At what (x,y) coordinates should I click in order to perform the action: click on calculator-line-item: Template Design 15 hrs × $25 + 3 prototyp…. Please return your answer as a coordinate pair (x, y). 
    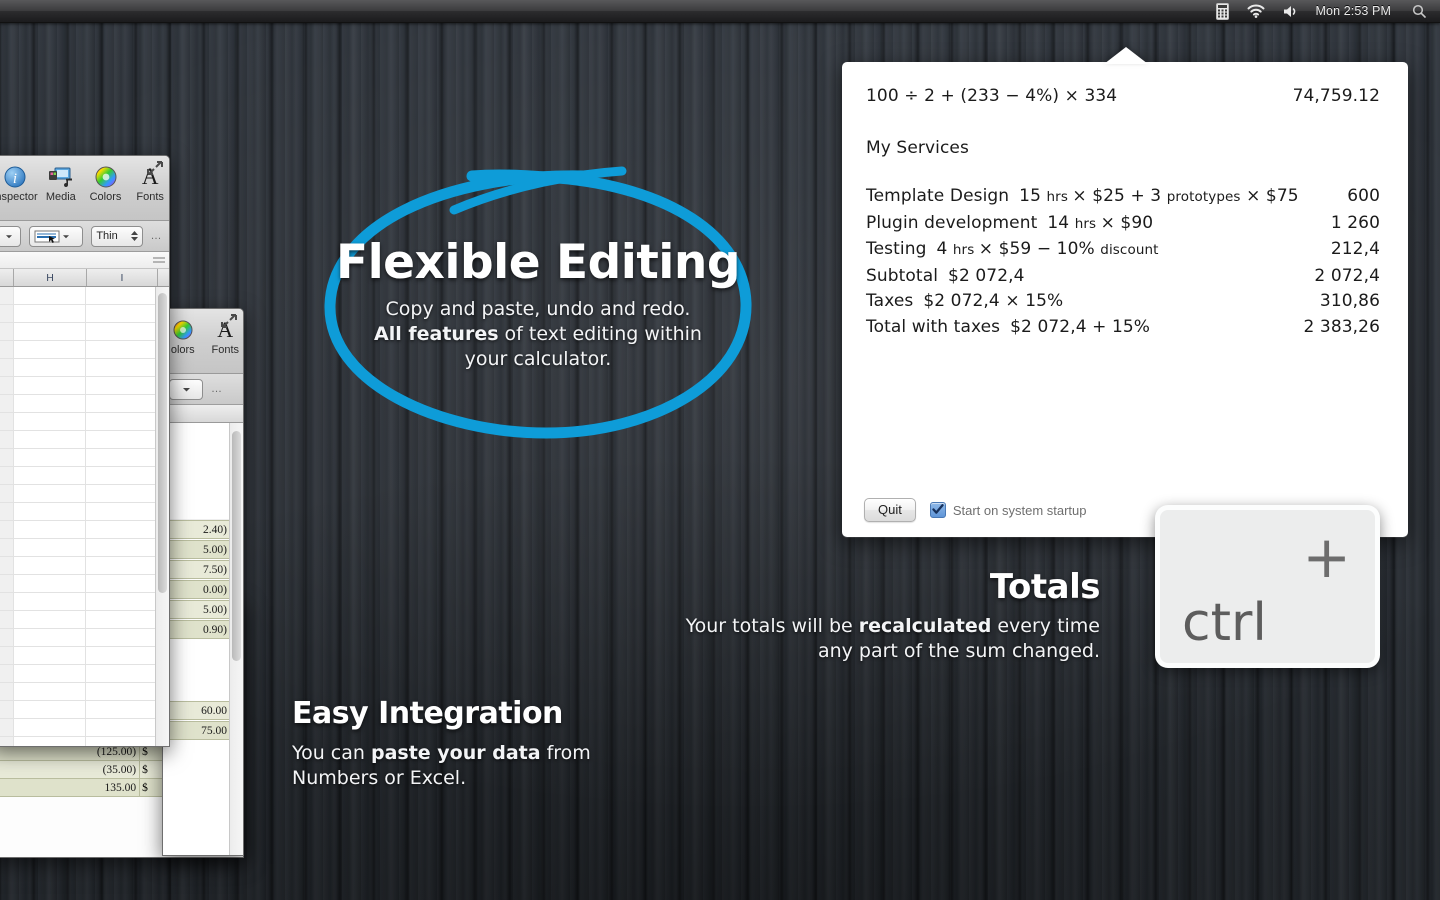
    Looking at the image, I should click on (1123, 197).